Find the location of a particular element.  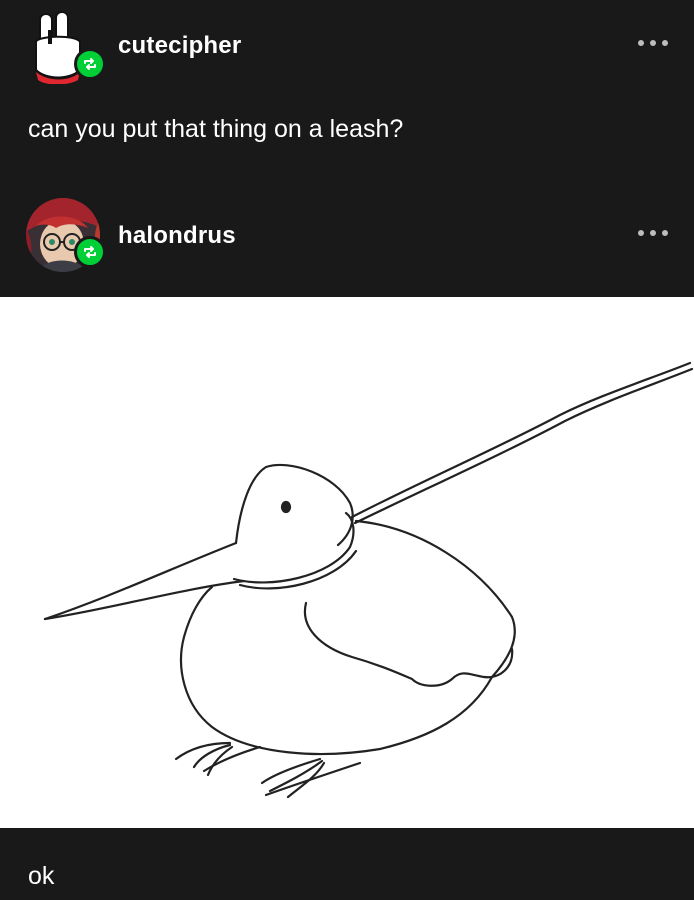

post-header-cutecipher: cutecipher is located at coordinates (347, 45).